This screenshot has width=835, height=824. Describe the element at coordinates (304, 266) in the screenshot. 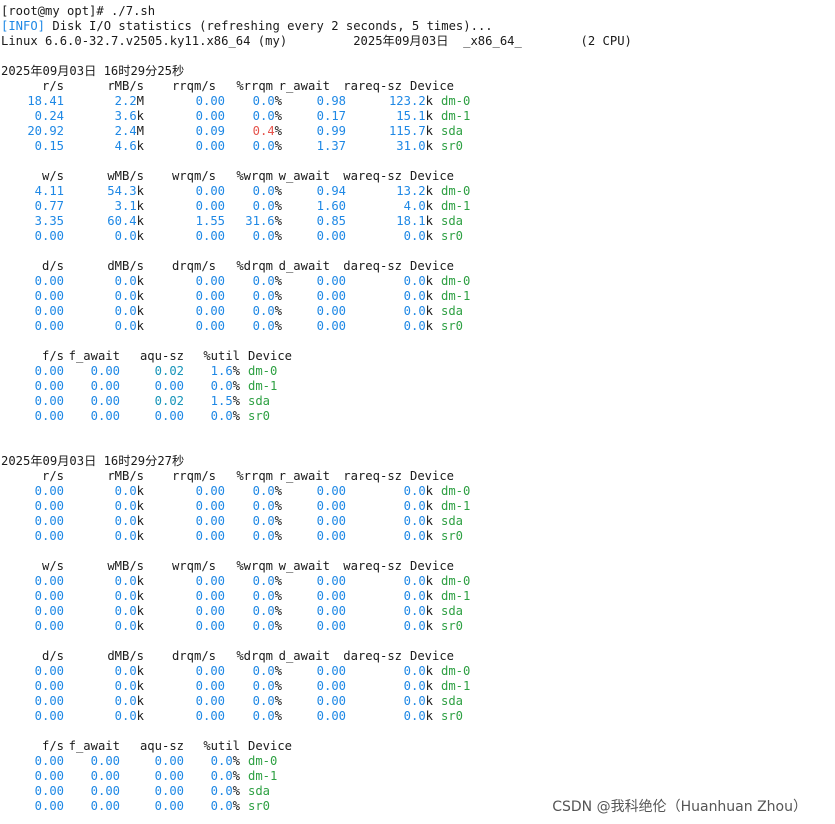

I see `discard-col-header: d_await` at that location.